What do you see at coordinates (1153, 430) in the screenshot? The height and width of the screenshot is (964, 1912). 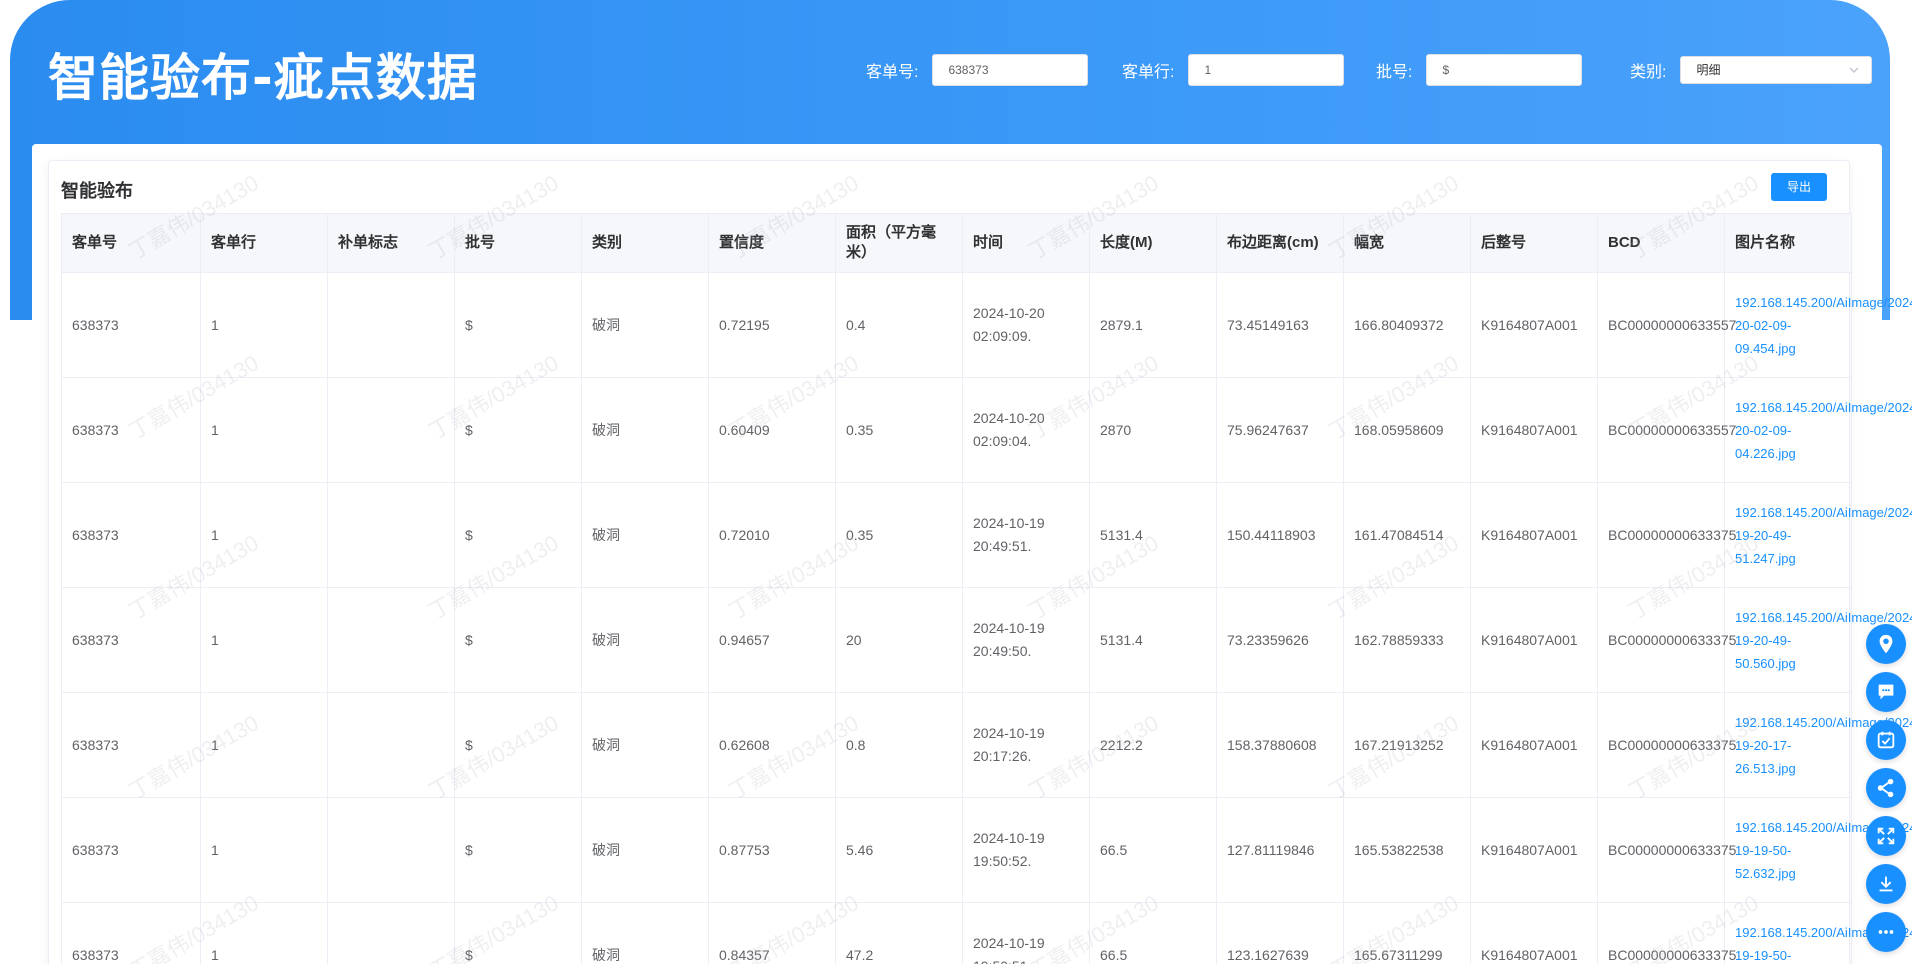 I see `table-cell: 2870` at bounding box center [1153, 430].